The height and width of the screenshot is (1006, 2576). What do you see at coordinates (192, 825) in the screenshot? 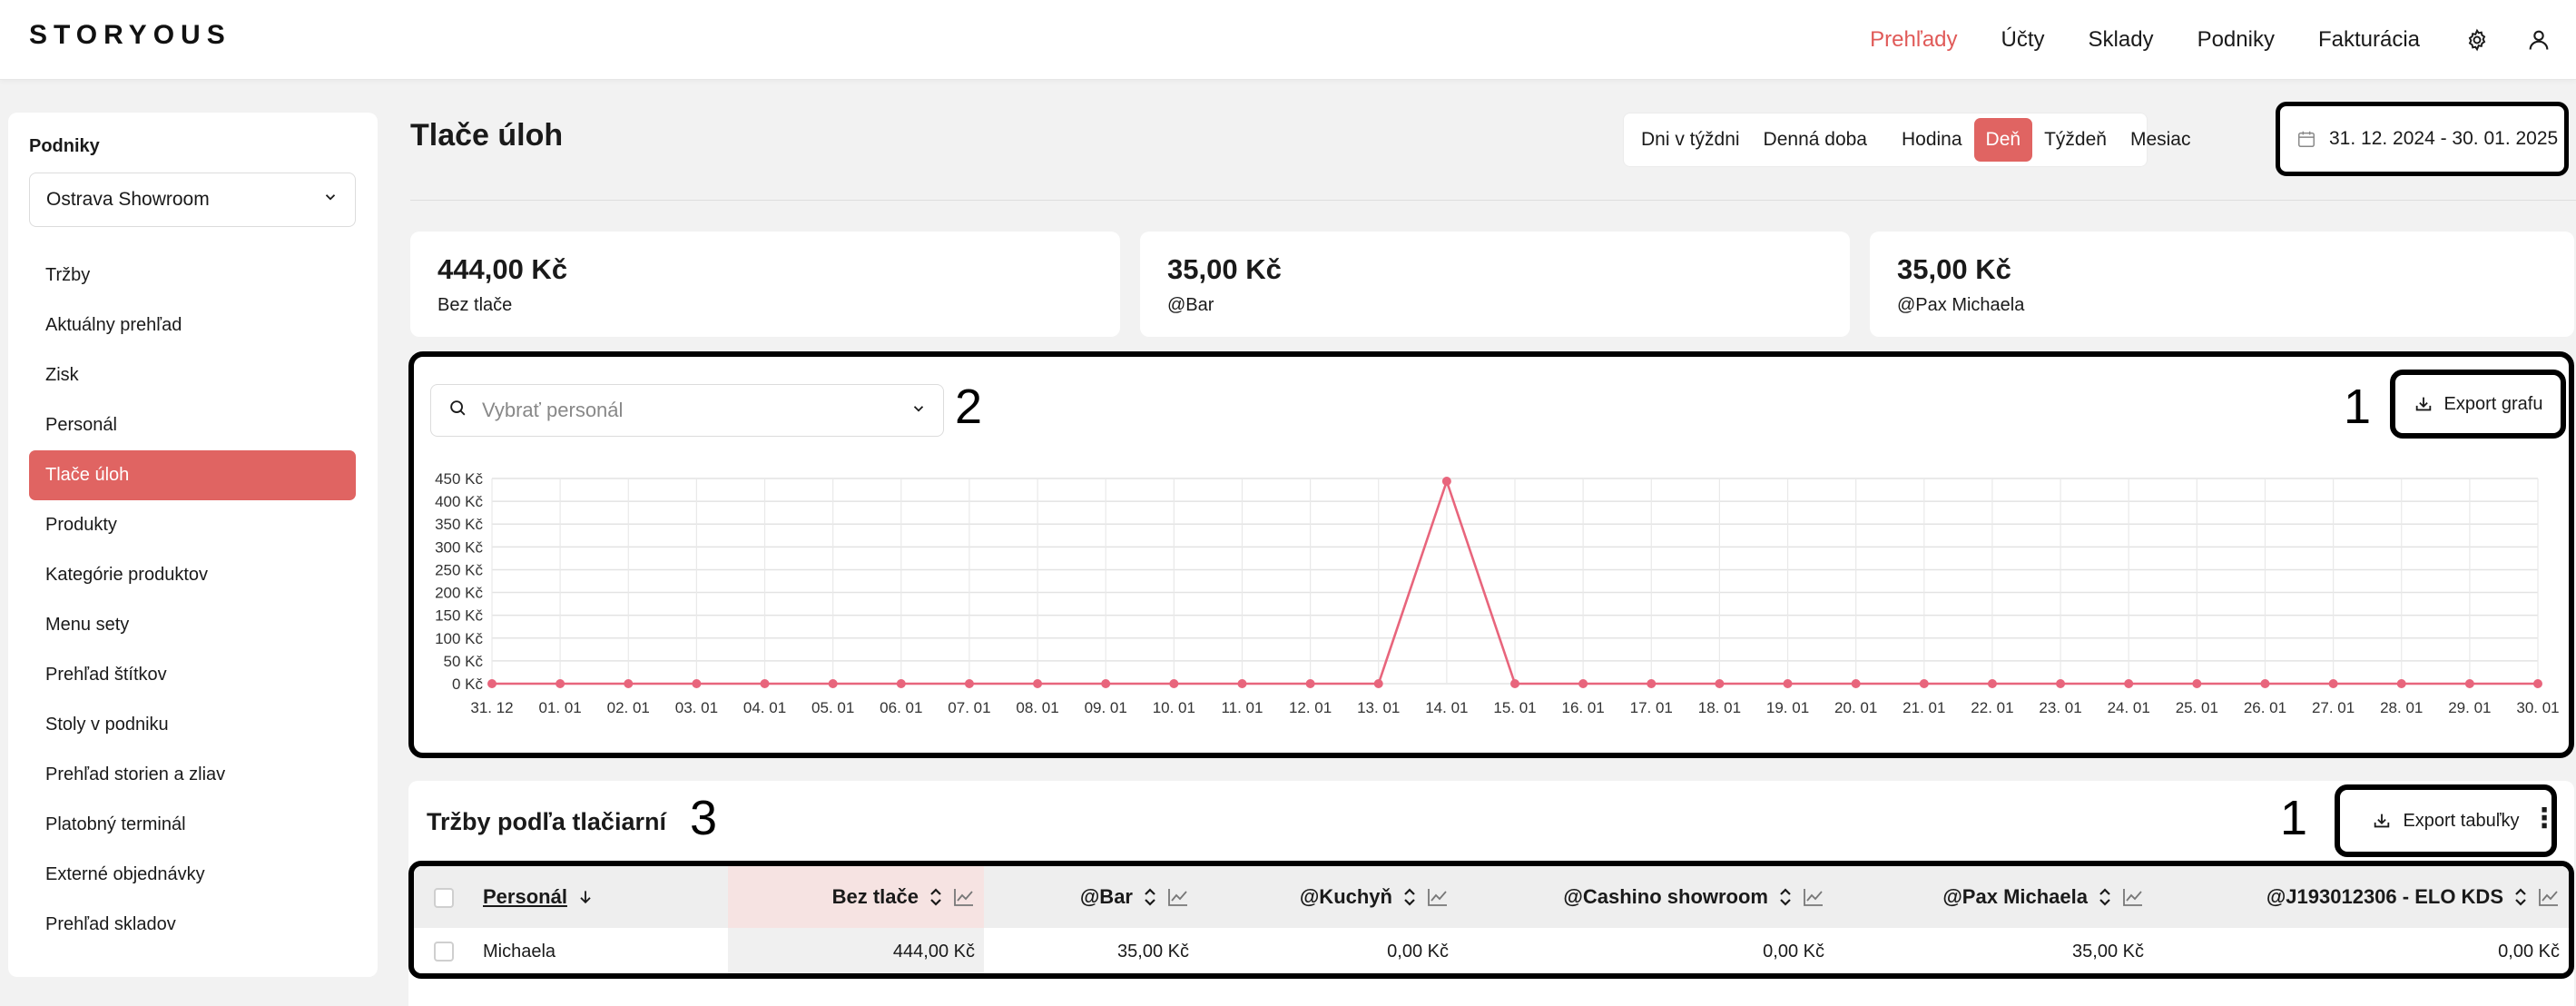
I see `sidebar-item-platobny-terminal: Platobný terminál` at bounding box center [192, 825].